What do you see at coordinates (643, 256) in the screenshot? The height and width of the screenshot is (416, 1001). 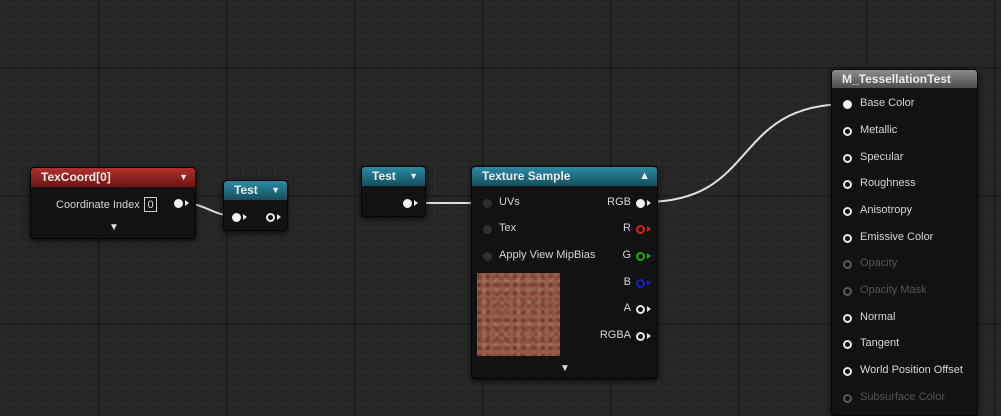 I see `g-output-pin` at bounding box center [643, 256].